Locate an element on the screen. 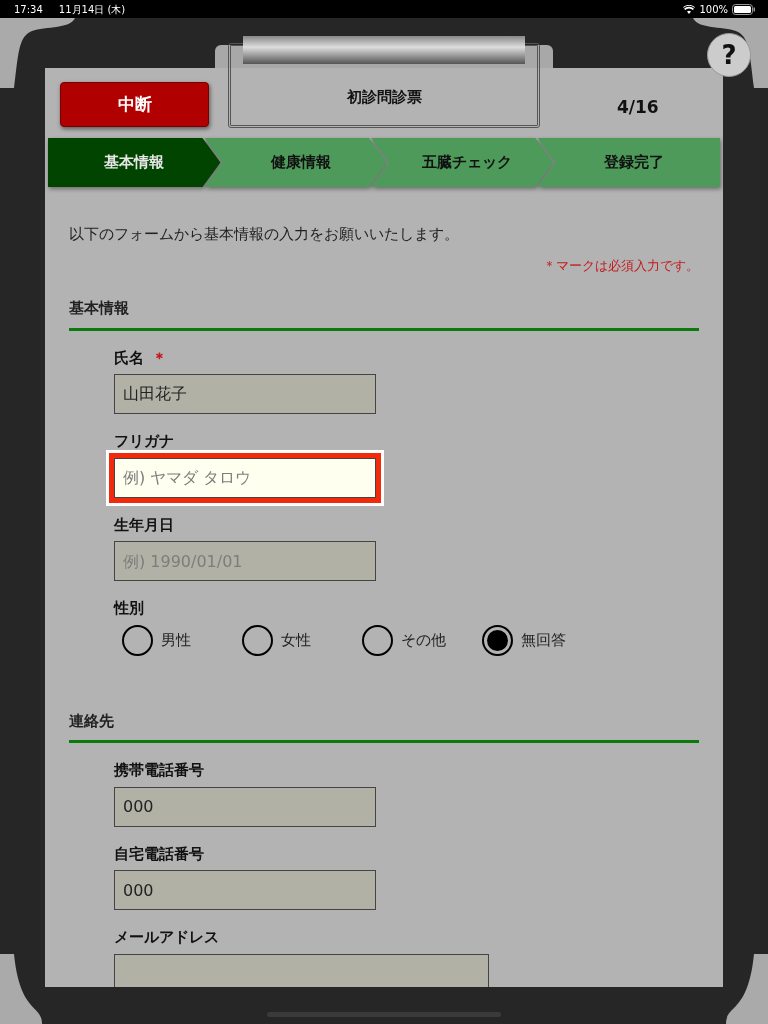 The height and width of the screenshot is (1024, 768). radio-label: 男性 is located at coordinates (176, 640).